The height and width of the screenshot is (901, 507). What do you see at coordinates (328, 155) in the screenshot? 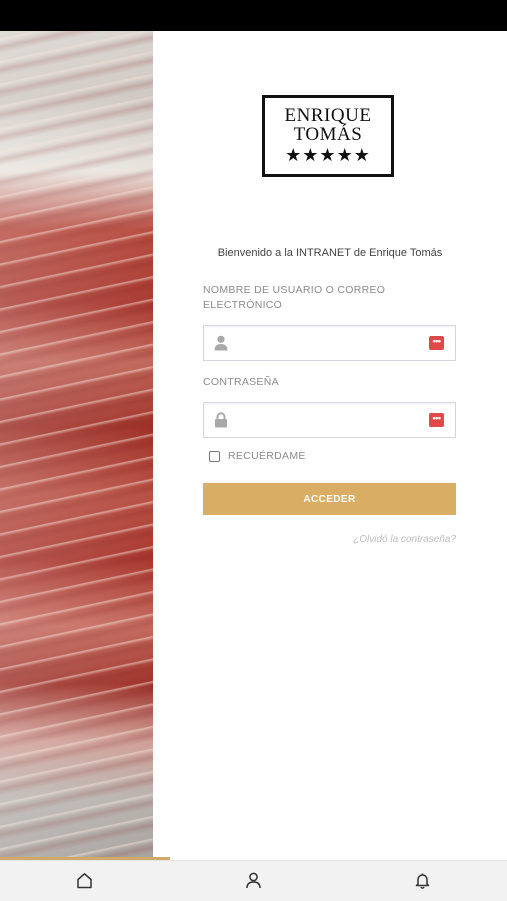
I see `logo-stars: ★★★★★` at bounding box center [328, 155].